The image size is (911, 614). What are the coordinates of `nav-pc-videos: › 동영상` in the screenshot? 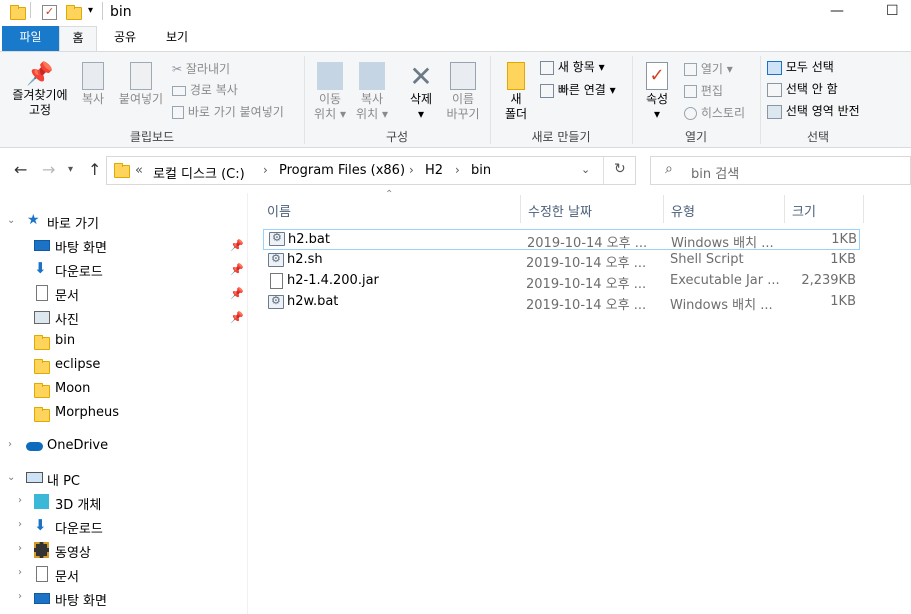 It's located at (123, 550).